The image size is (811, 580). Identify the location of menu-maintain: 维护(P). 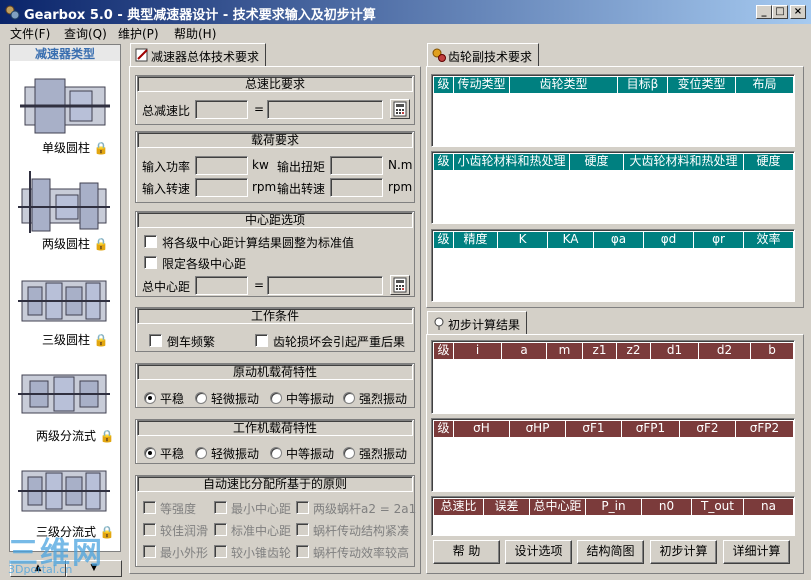
(138, 33).